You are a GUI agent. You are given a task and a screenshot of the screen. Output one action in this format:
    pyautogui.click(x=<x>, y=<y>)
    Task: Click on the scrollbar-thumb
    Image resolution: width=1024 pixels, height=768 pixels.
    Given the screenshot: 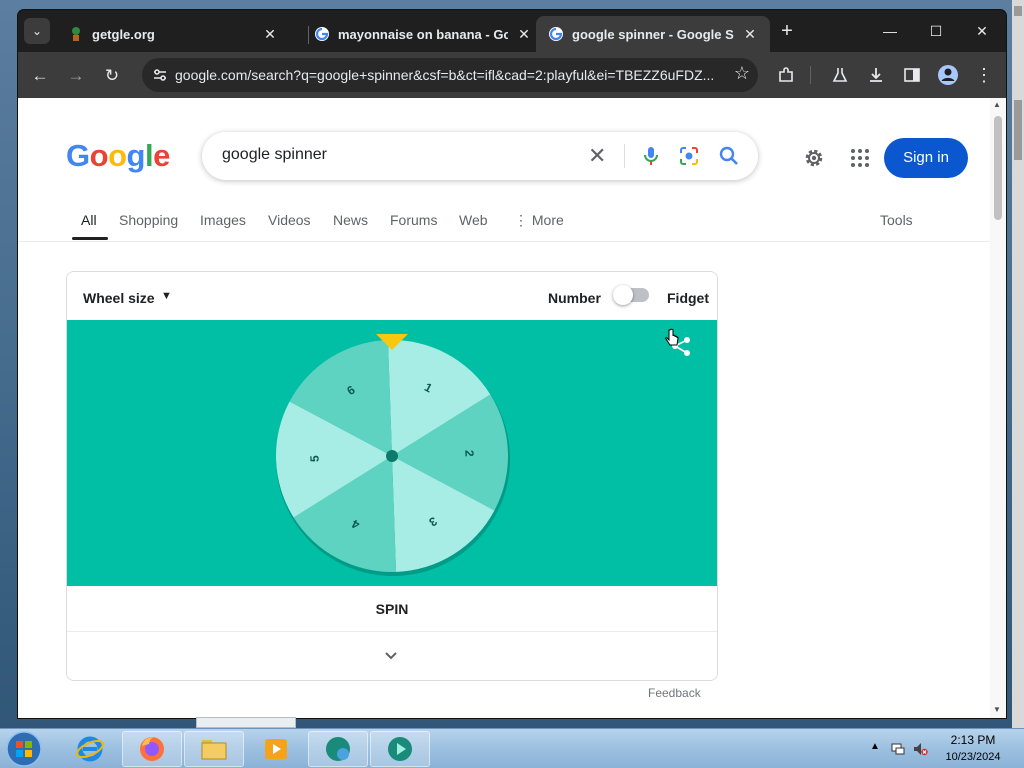 What is the action you would take?
    pyautogui.click(x=998, y=168)
    